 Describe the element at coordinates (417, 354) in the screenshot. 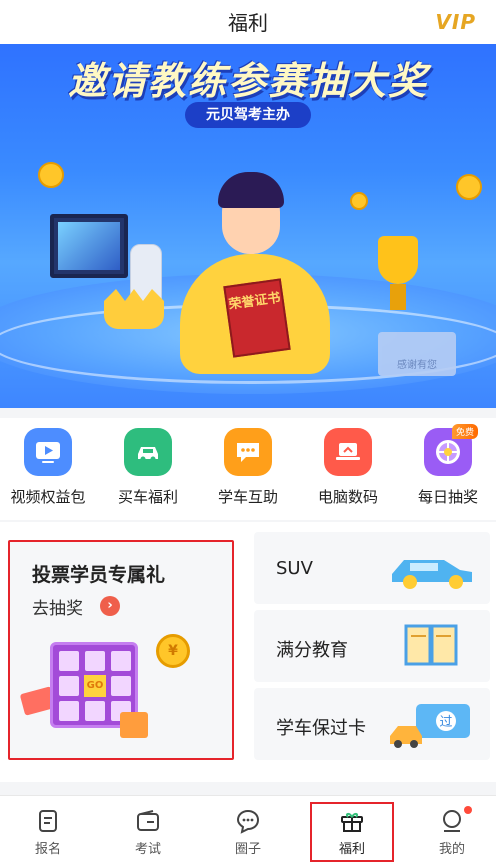

I see `thanks-card: 感谢有您` at that location.